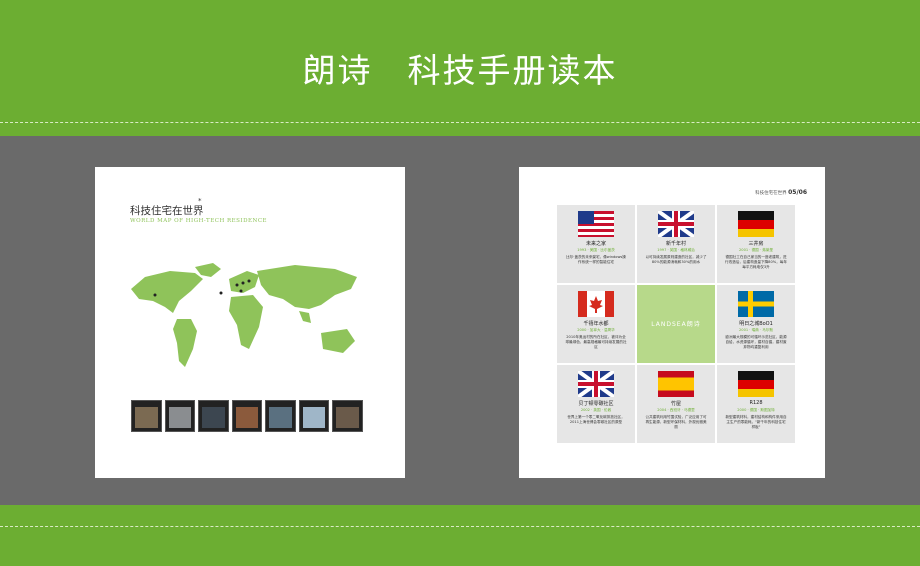 The image size is (920, 566). I want to click on footer-dashed-line, so click(460, 526).